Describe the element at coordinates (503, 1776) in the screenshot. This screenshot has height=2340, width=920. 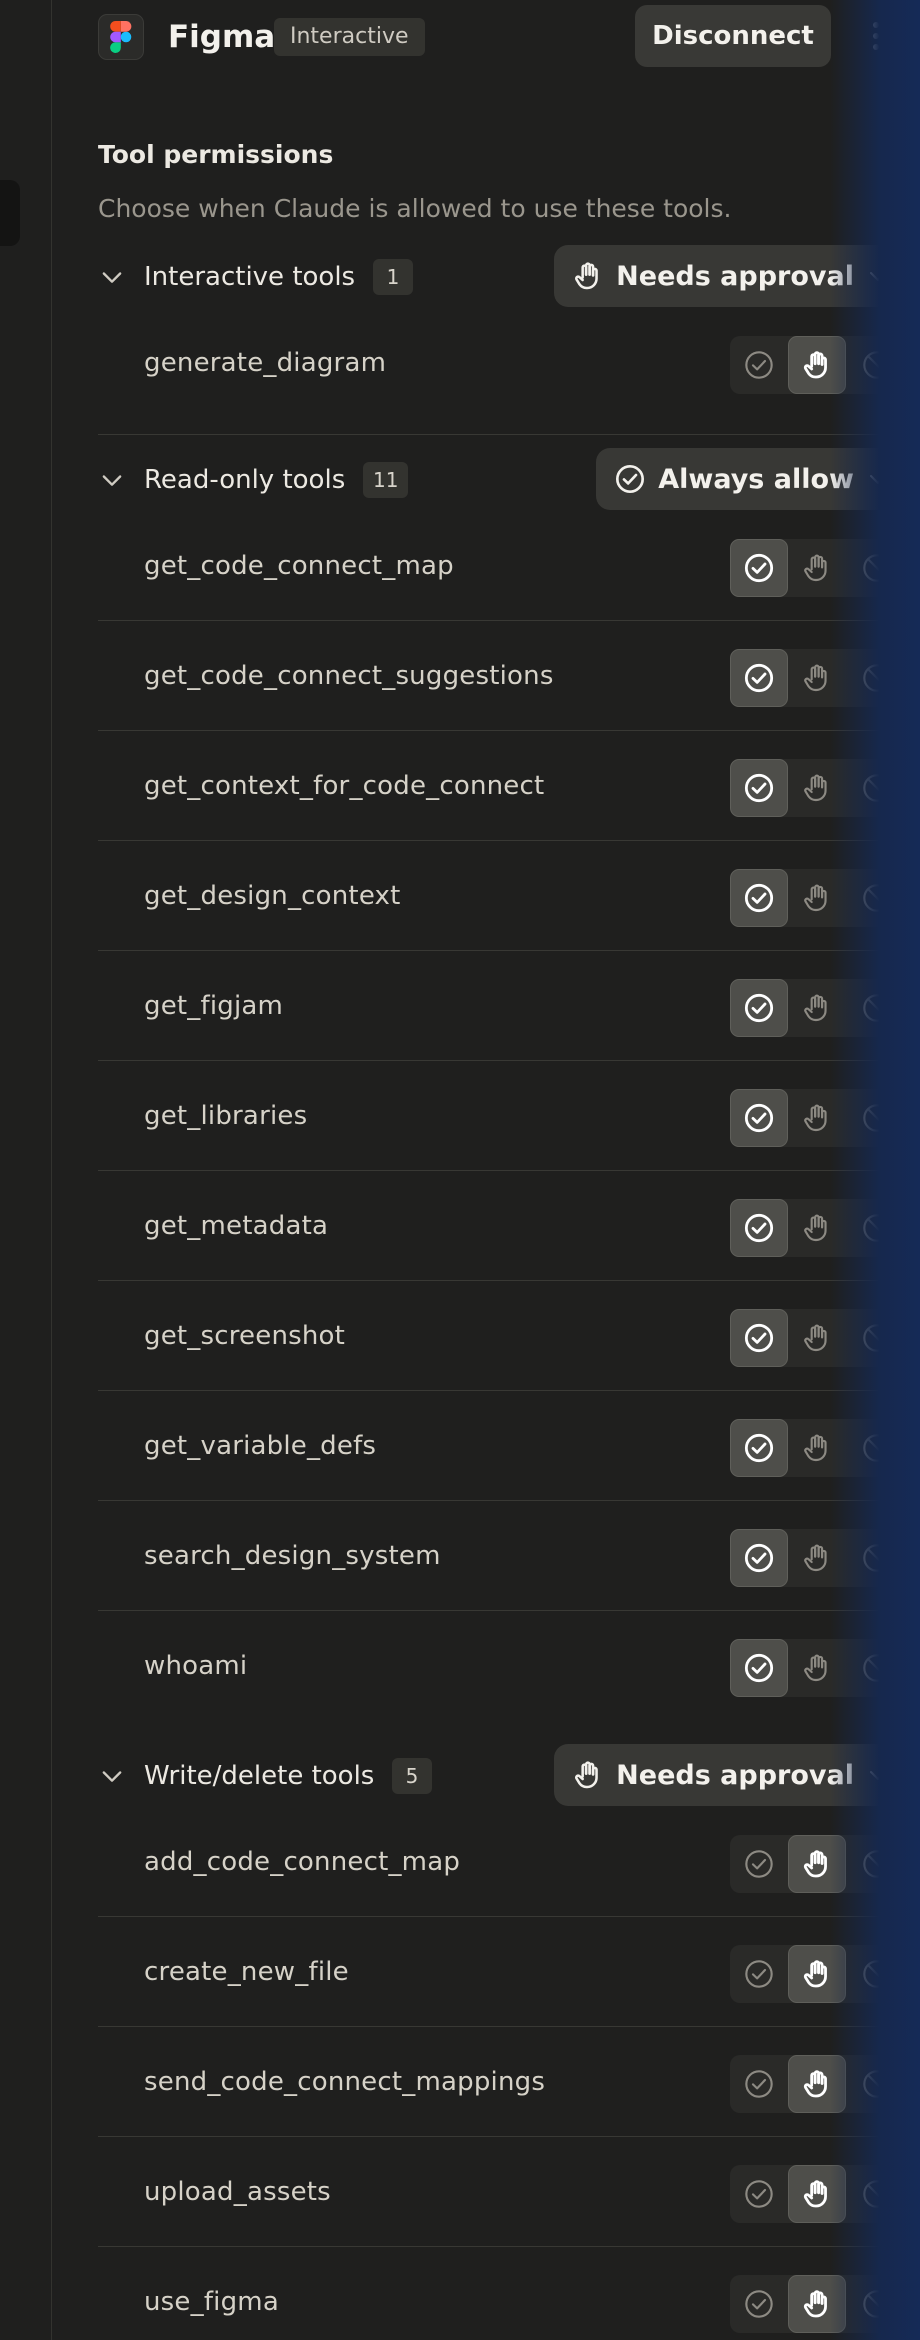
I see `tool-group-header: Write/delete tools 5 Needs approval` at that location.